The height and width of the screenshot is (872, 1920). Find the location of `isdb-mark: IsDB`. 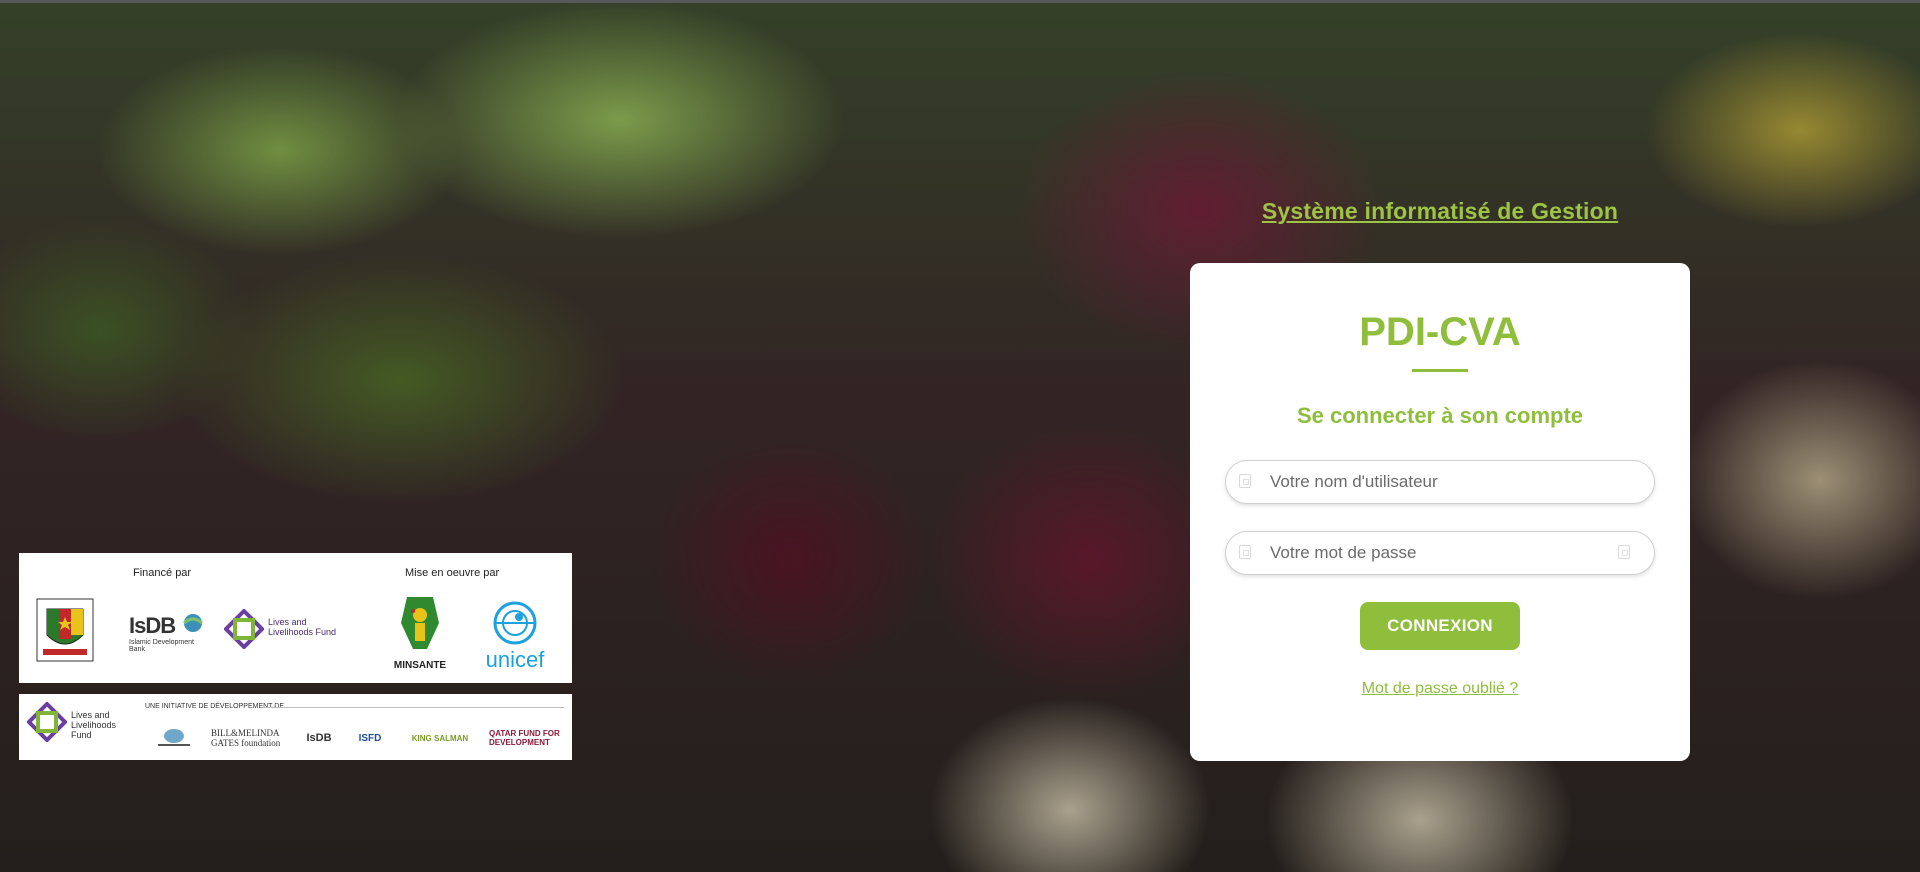

isdb-mark: IsDB is located at coordinates (152, 625).